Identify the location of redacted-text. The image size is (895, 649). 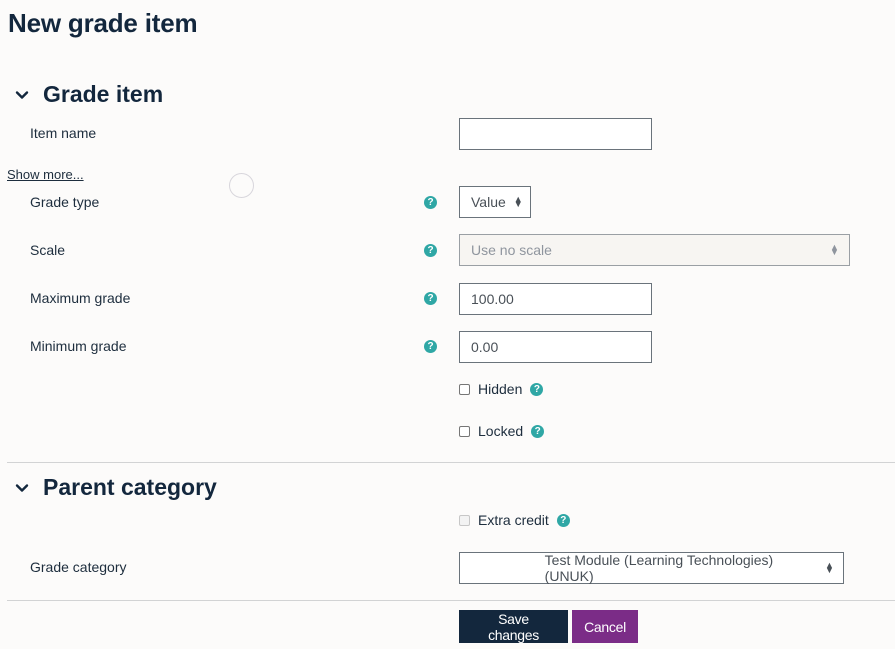
(506, 568).